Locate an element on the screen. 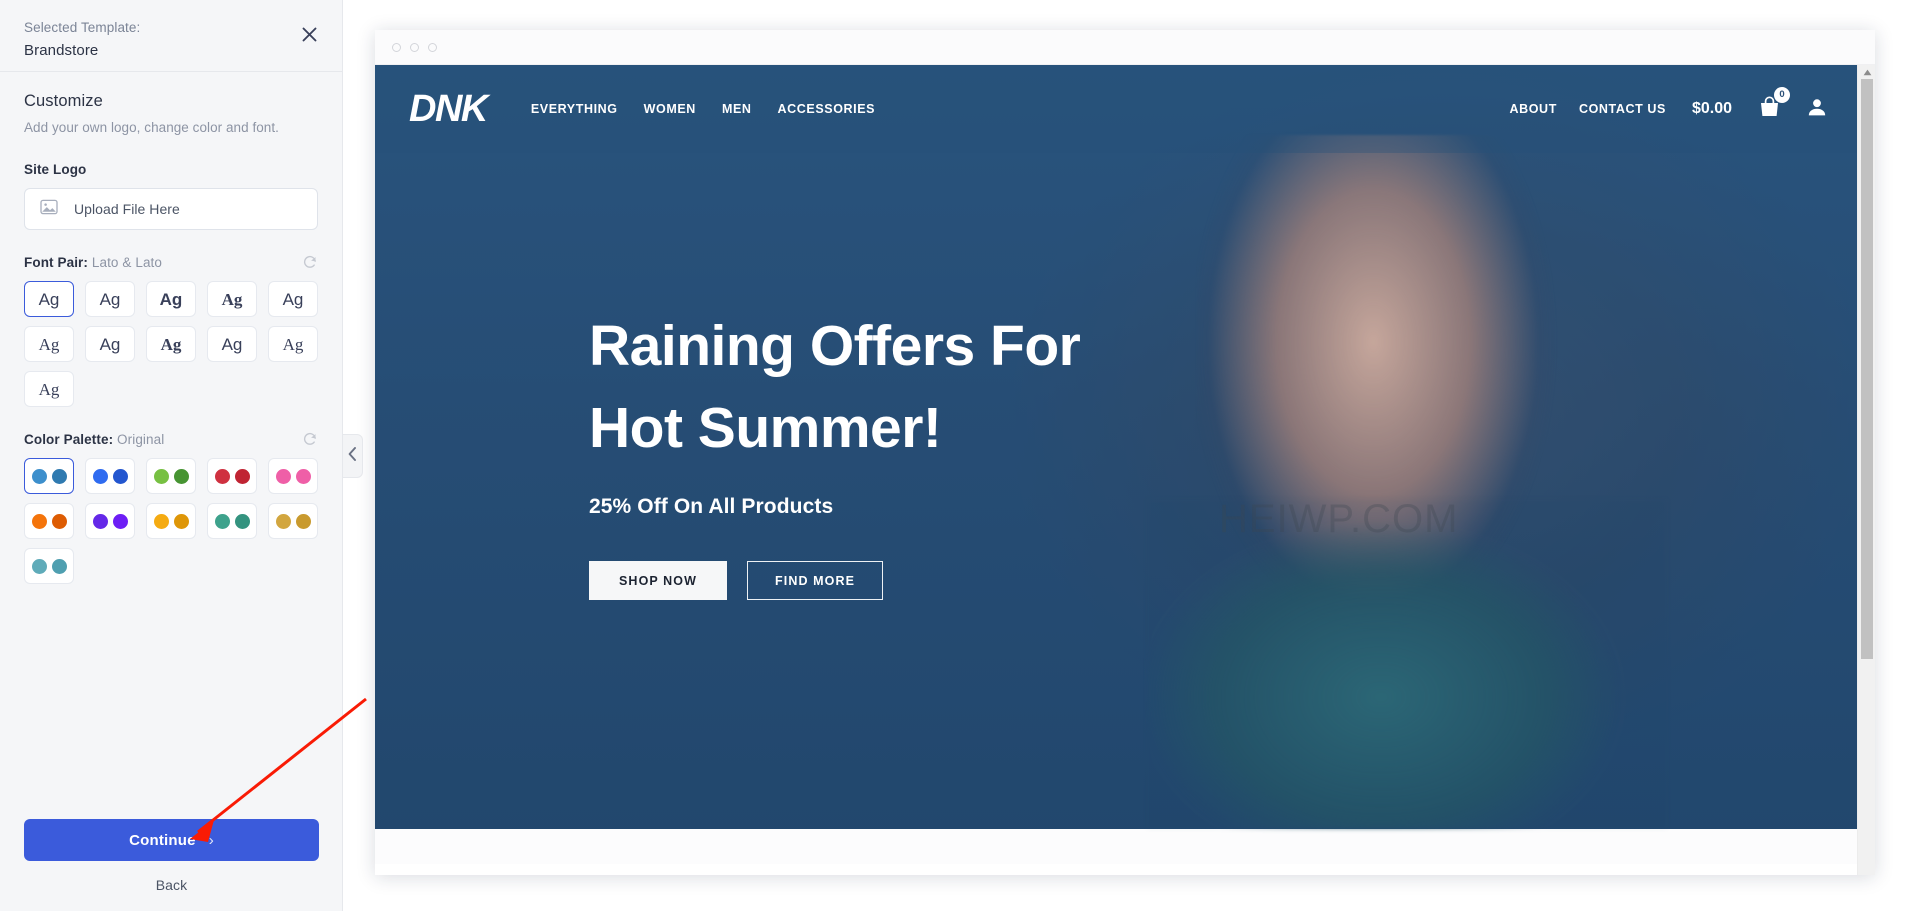 This screenshot has width=1920, height=911. chevron-left-icon is located at coordinates (352, 456).